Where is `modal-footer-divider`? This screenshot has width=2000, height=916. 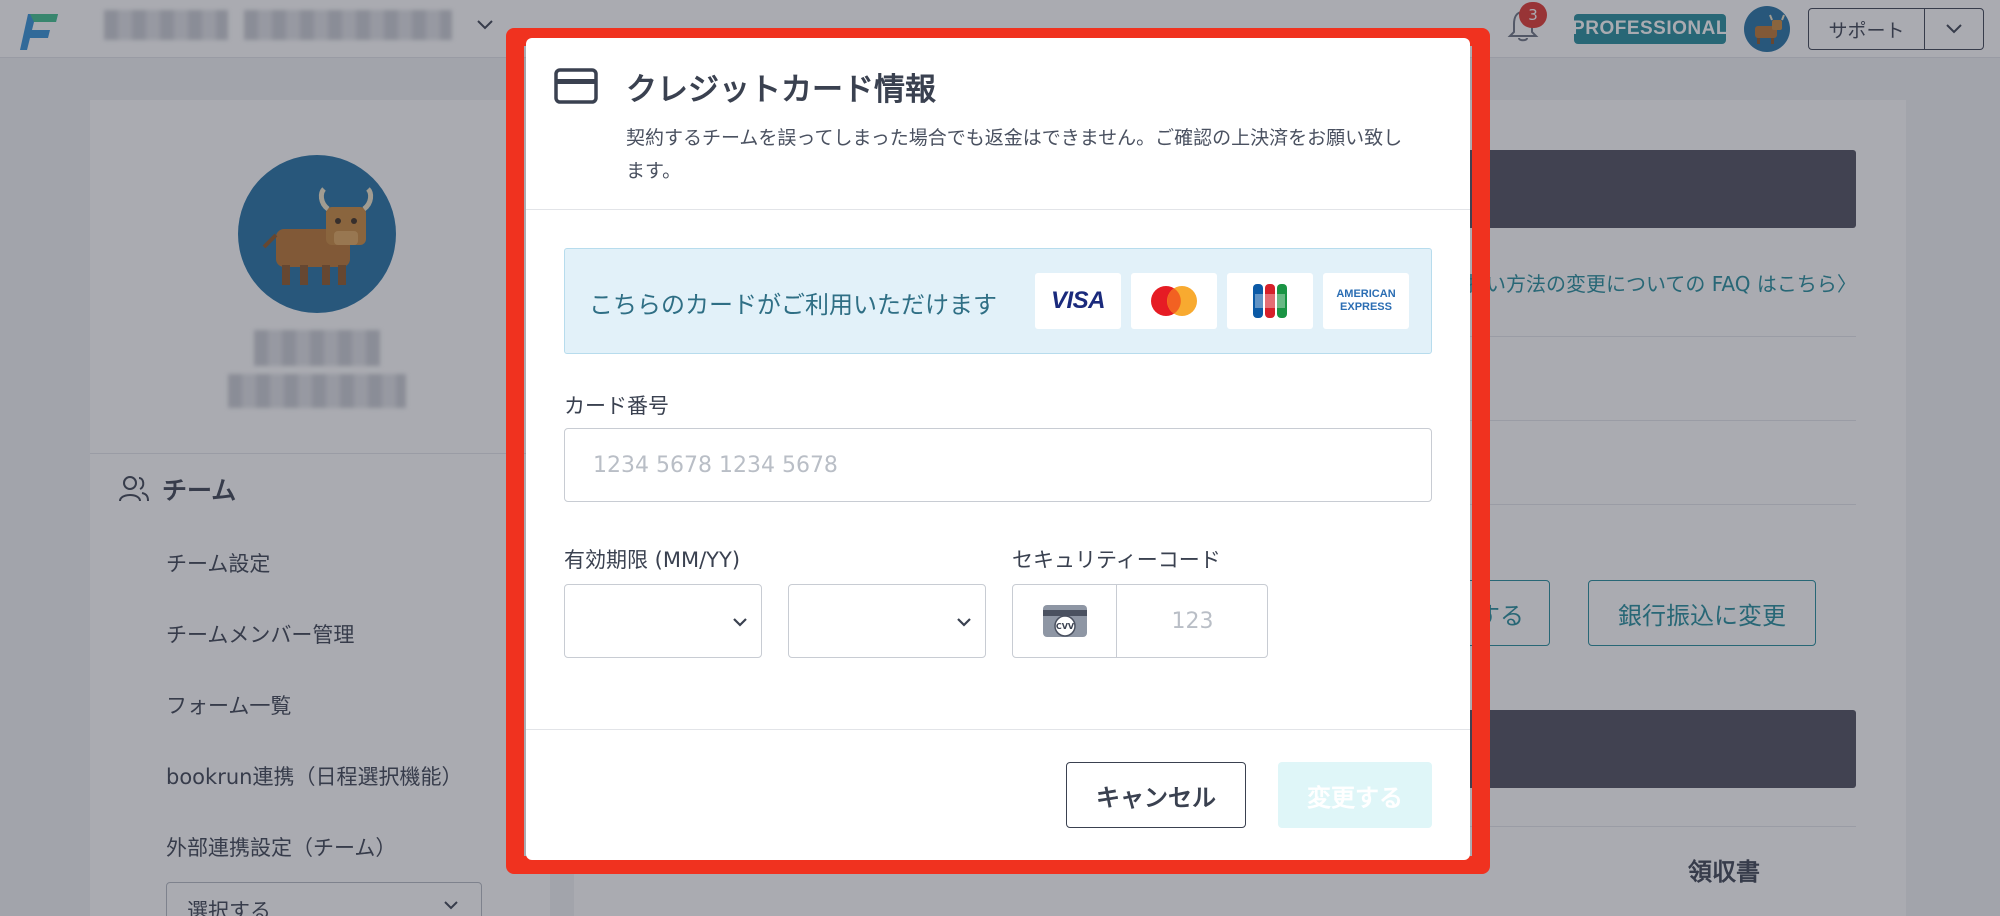
modal-footer-divider is located at coordinates (998, 729).